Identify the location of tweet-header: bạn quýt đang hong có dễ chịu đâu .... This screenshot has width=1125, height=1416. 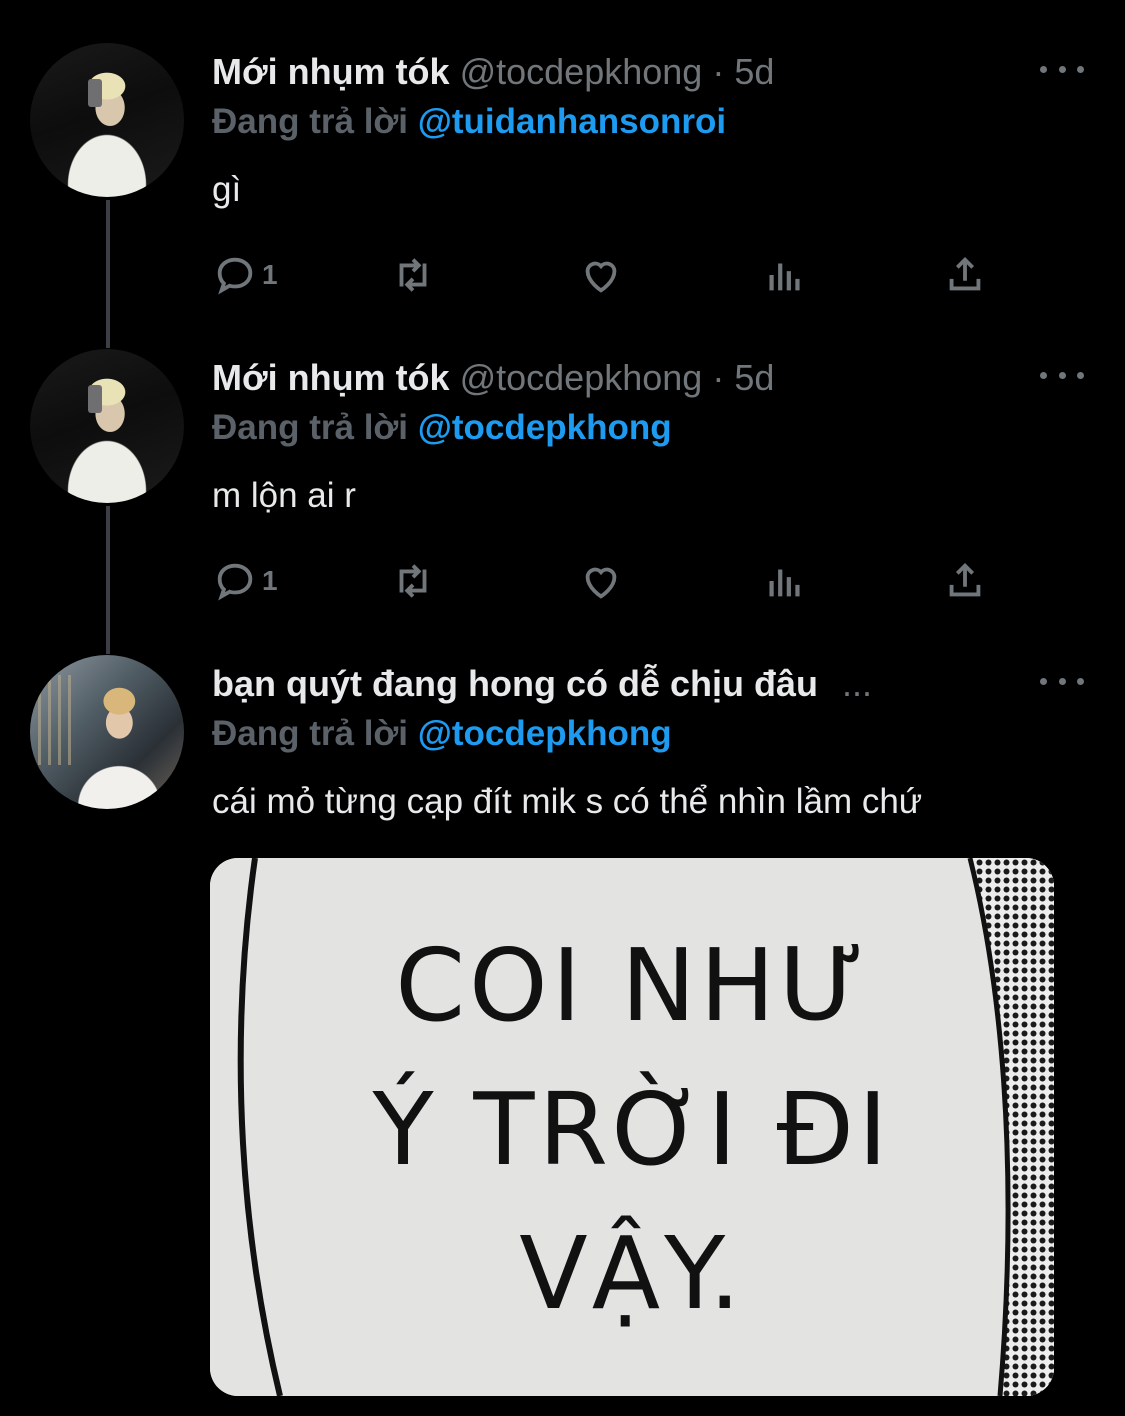
(542, 684).